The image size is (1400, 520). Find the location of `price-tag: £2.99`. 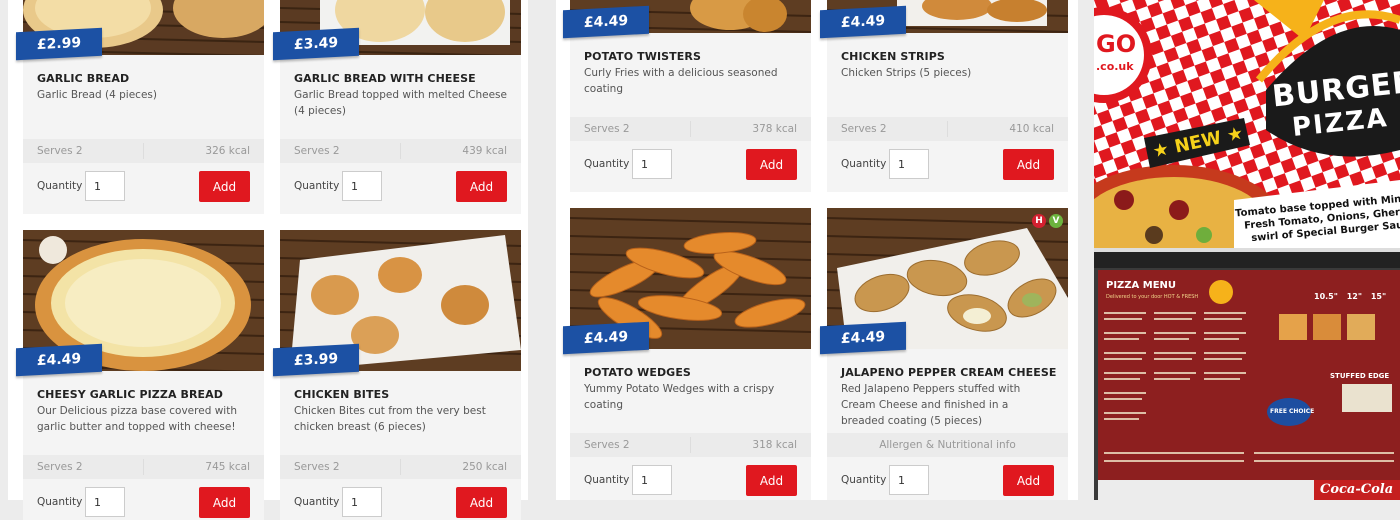

price-tag: £2.99 is located at coordinates (59, 44).